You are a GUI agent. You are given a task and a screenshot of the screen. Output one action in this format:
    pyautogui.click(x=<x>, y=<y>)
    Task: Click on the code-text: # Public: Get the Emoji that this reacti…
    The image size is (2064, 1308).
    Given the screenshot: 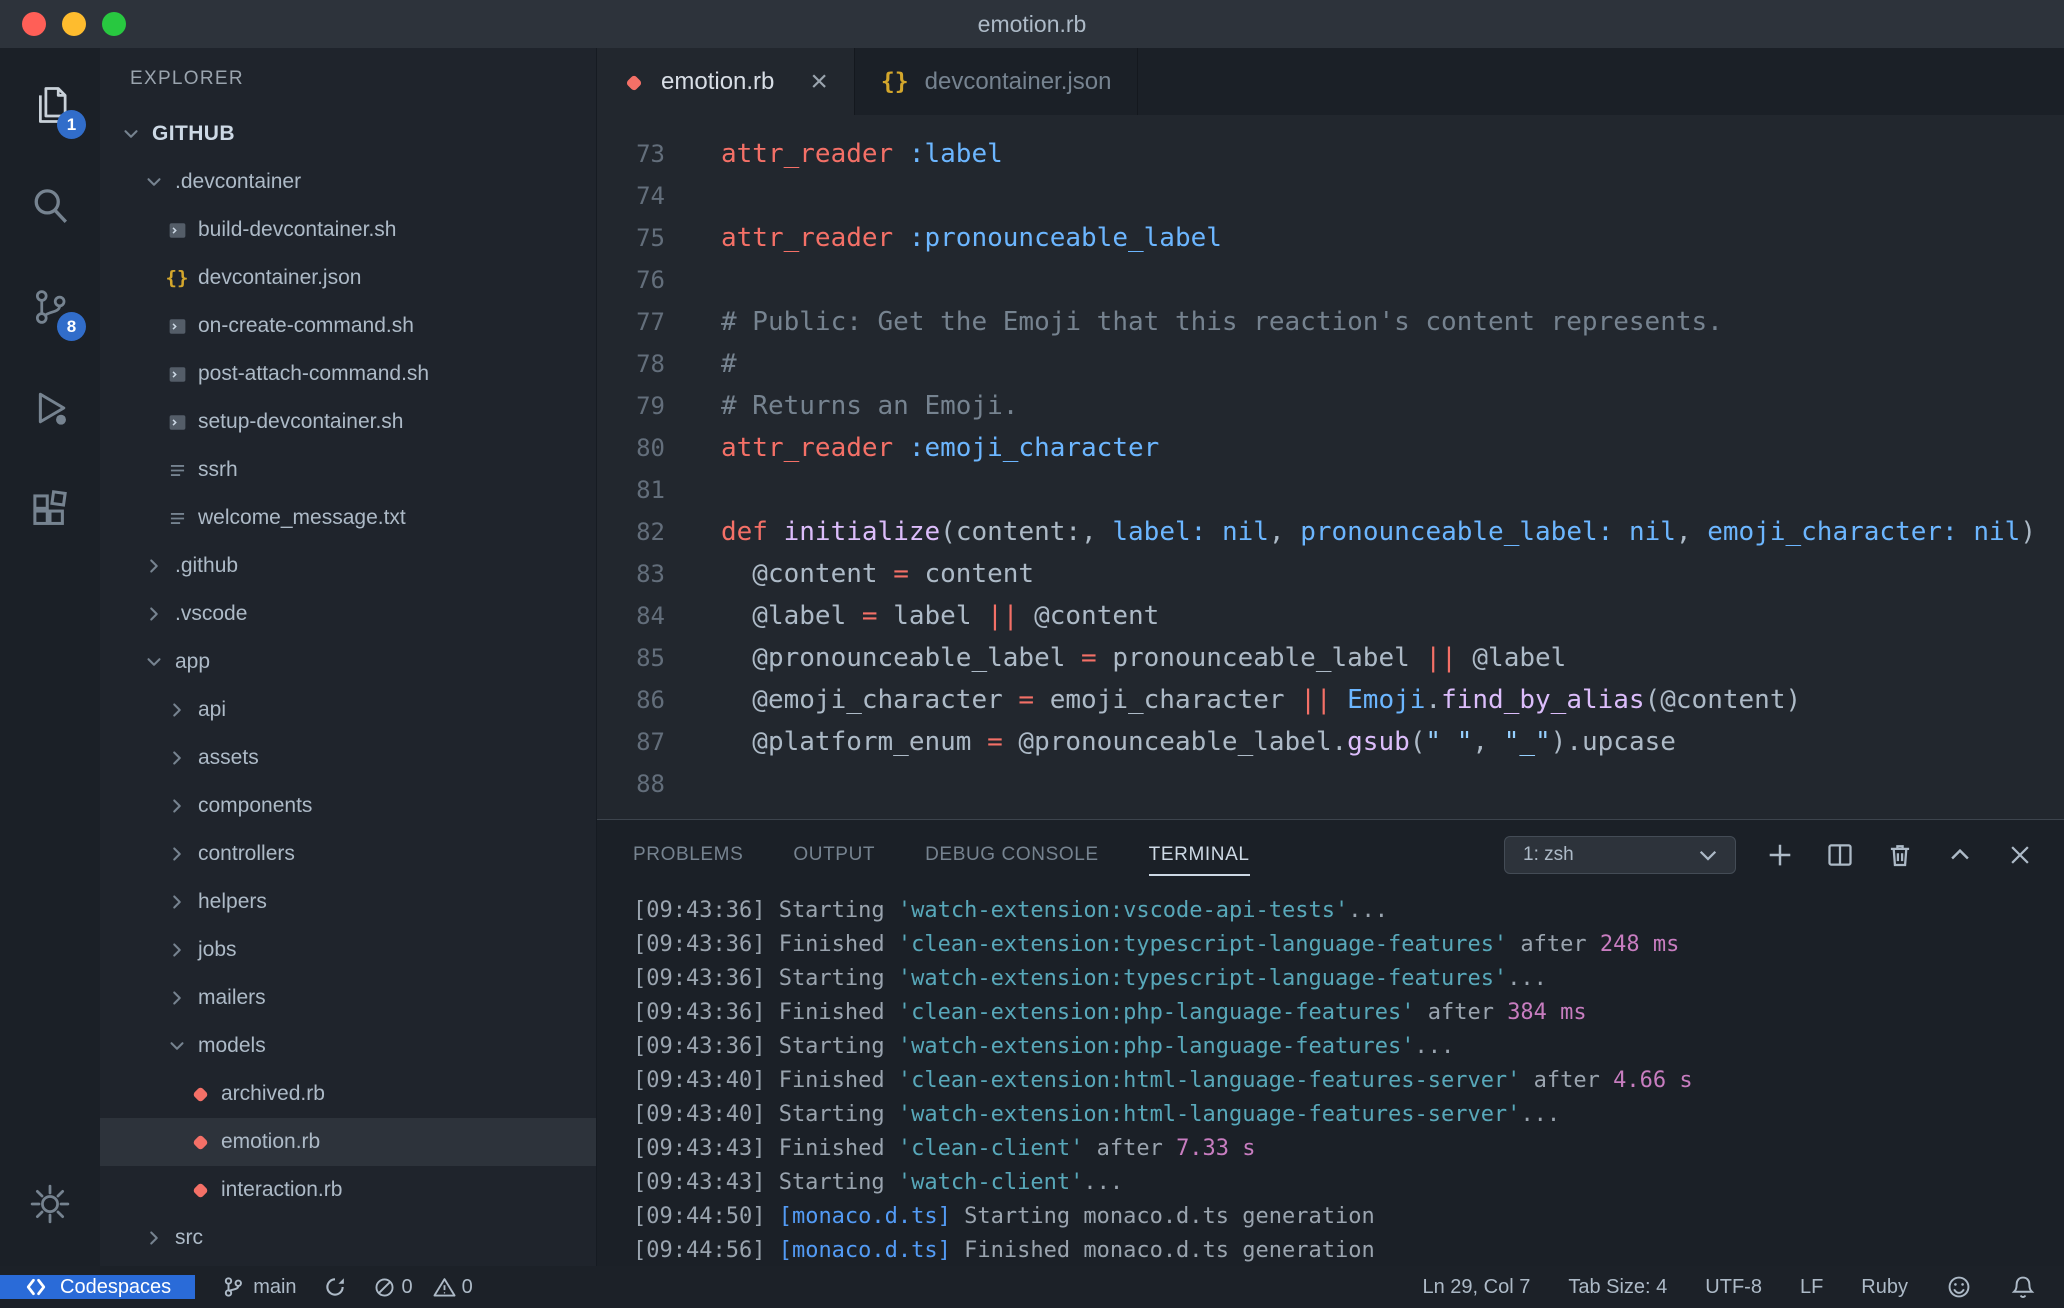 What is the action you would take?
    pyautogui.click(x=1222, y=322)
    